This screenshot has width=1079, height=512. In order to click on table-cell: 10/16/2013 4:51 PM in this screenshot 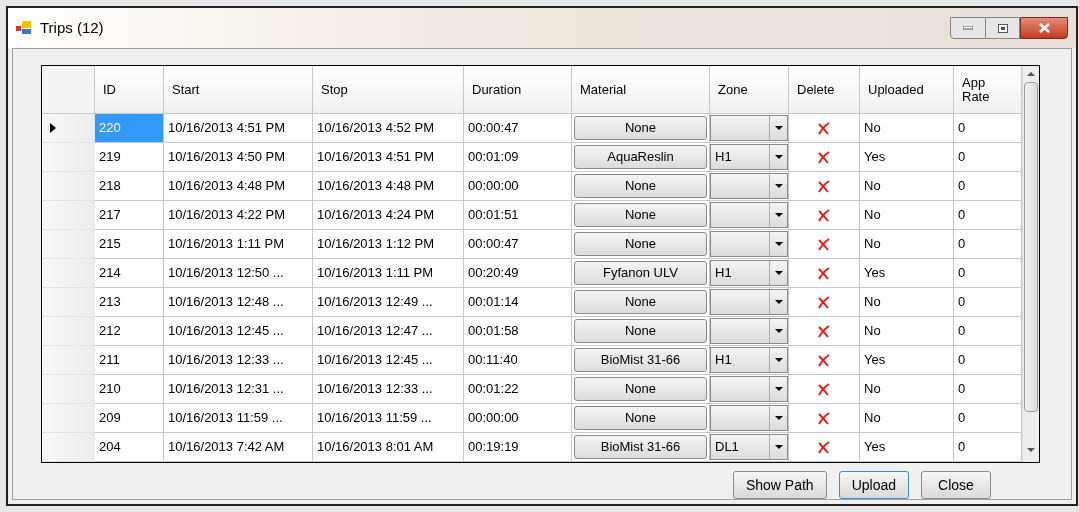, I will do `click(238, 128)`.